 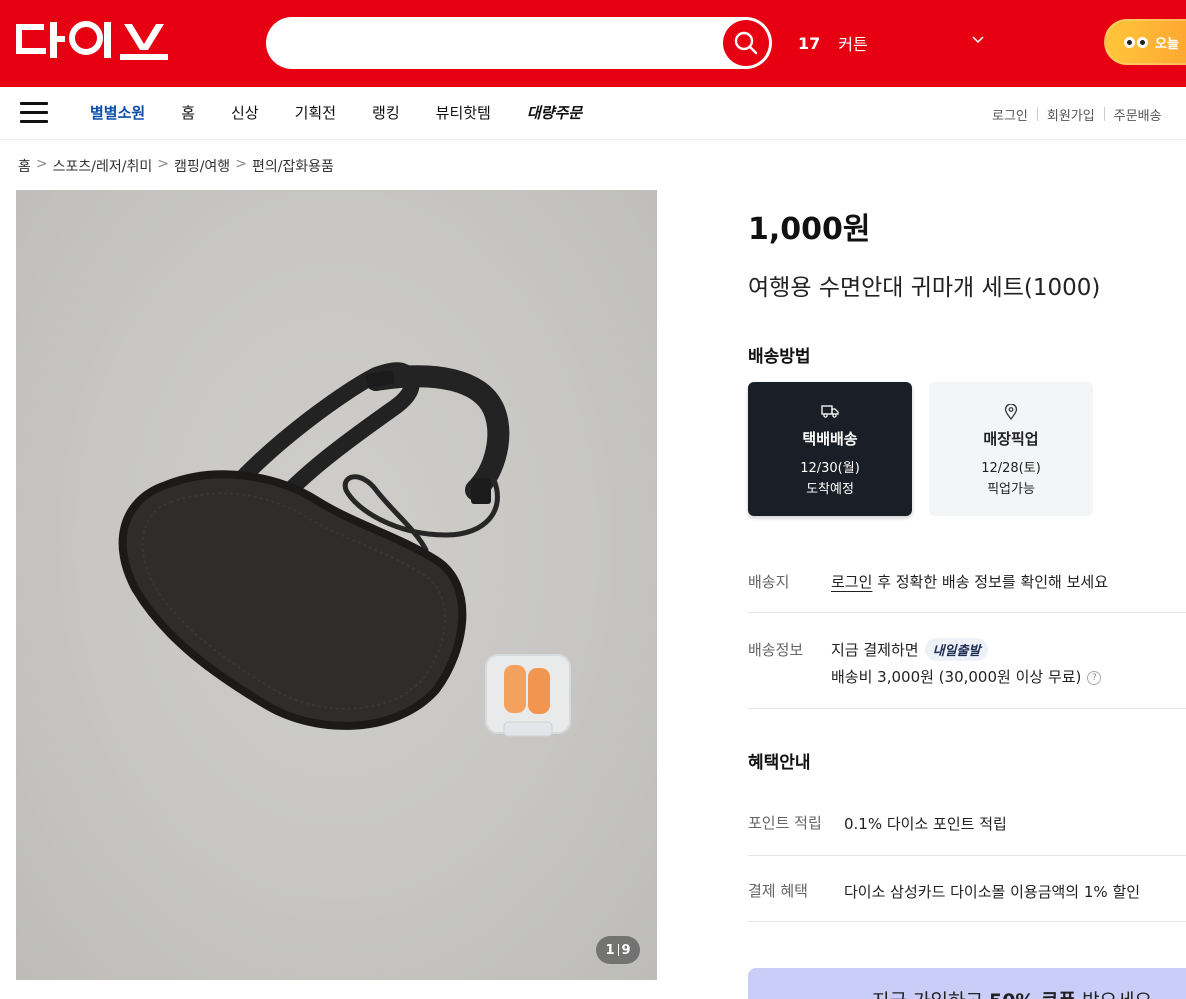 I want to click on delivery-option-date: 12/30(월), so click(x=830, y=468).